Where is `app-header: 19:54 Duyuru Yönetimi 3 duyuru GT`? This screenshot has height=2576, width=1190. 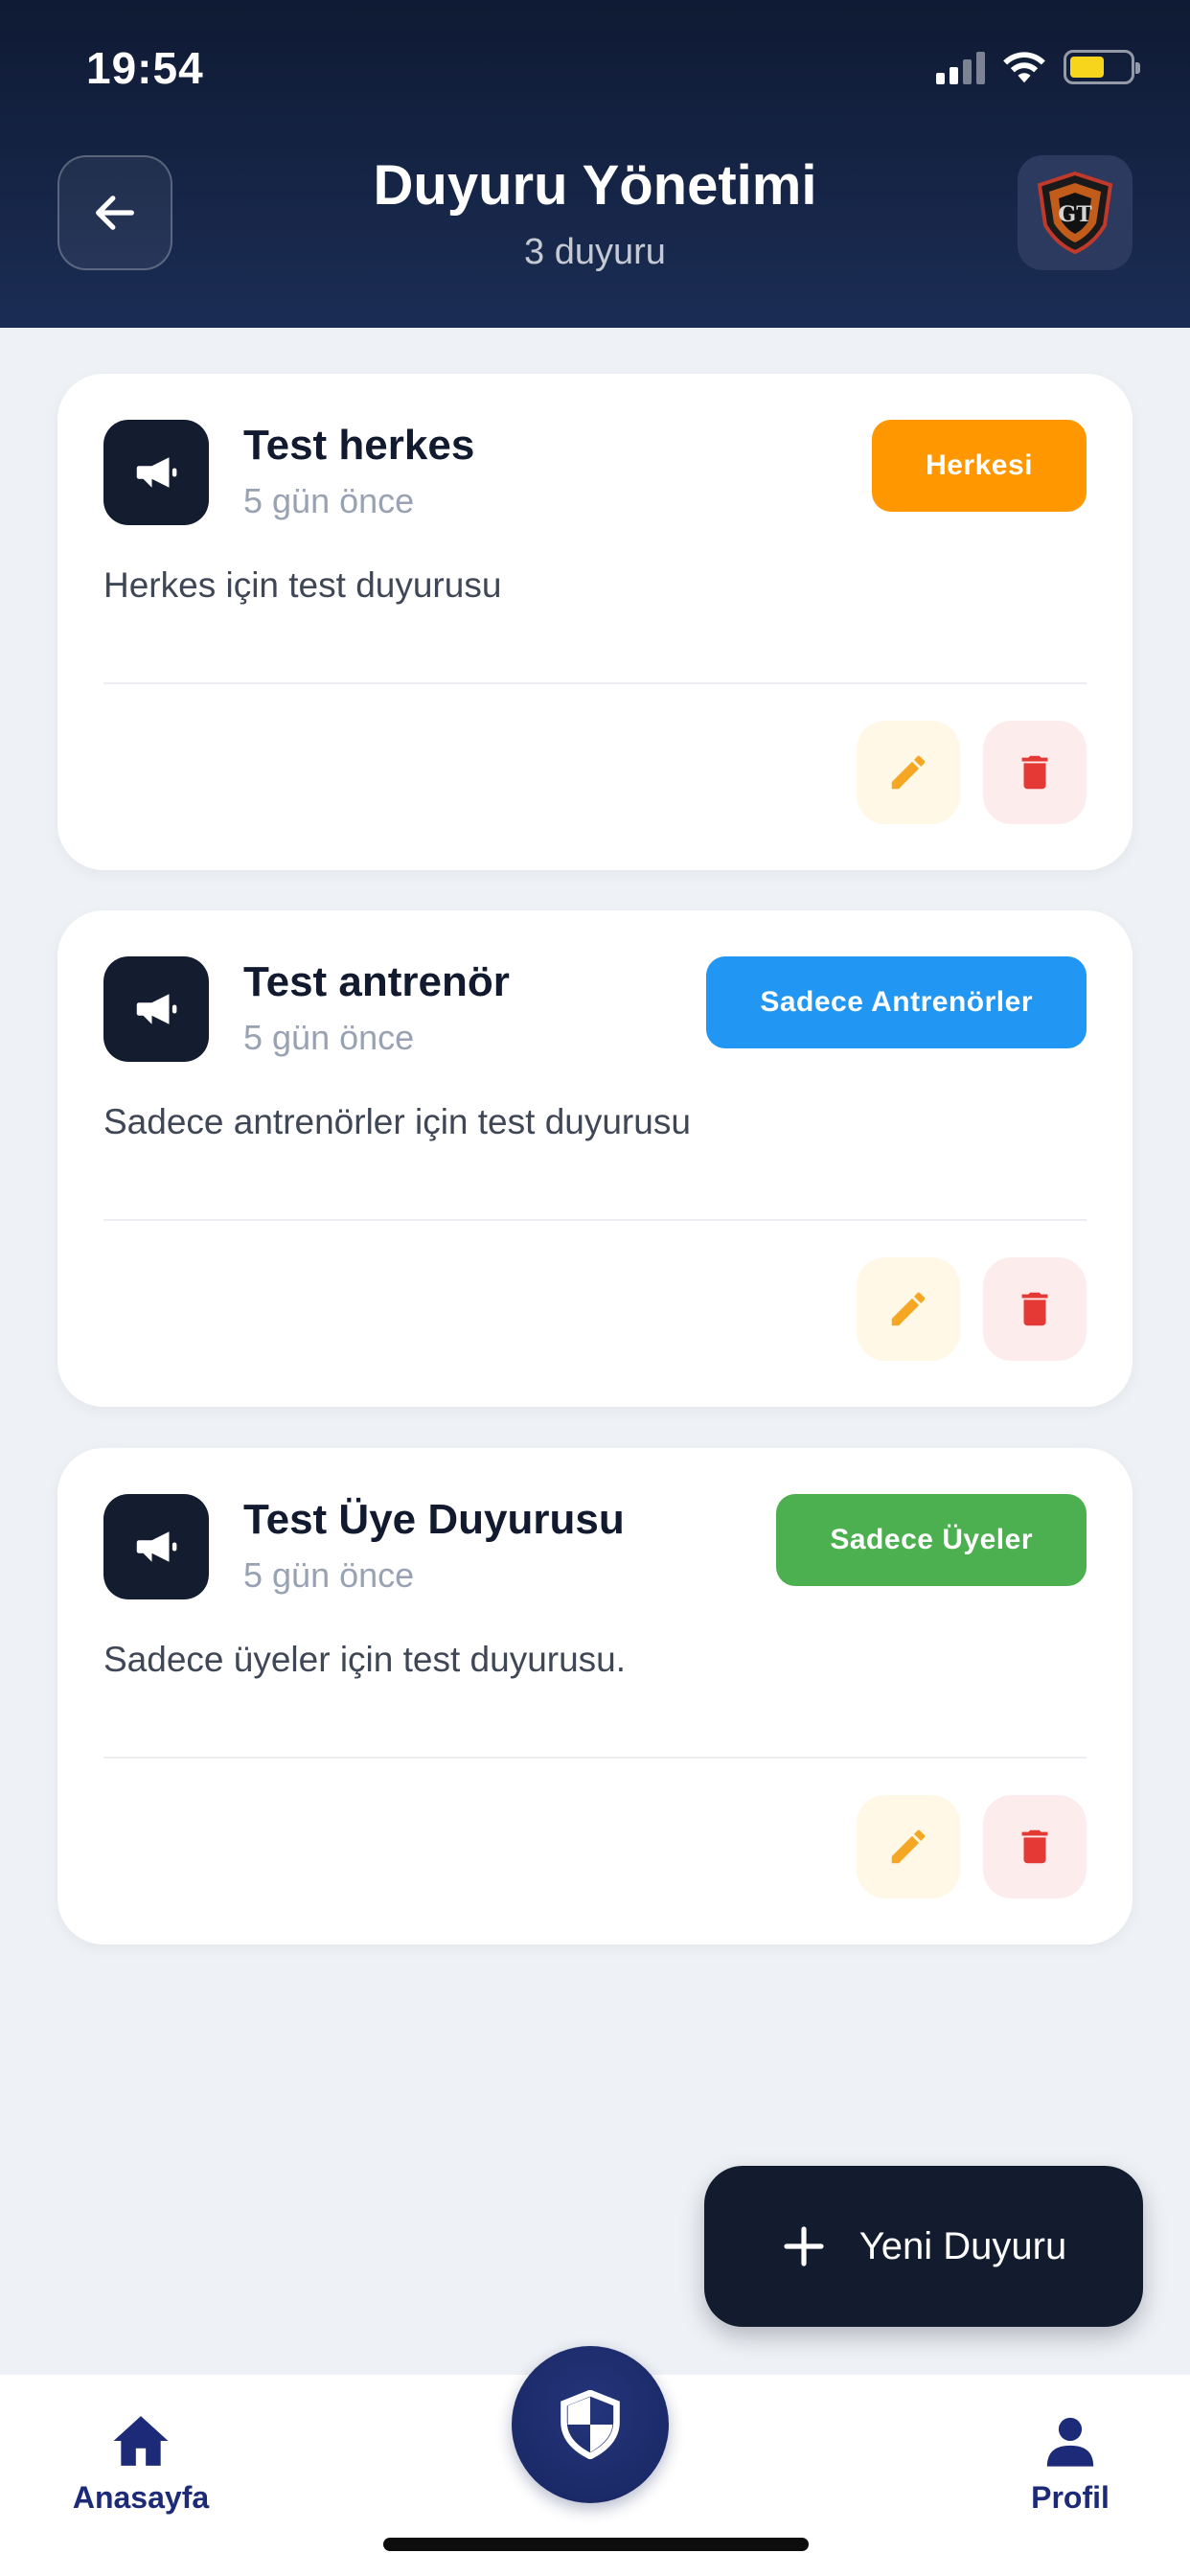 app-header: 19:54 Duyuru Yönetimi 3 duyuru GT is located at coordinates (595, 164).